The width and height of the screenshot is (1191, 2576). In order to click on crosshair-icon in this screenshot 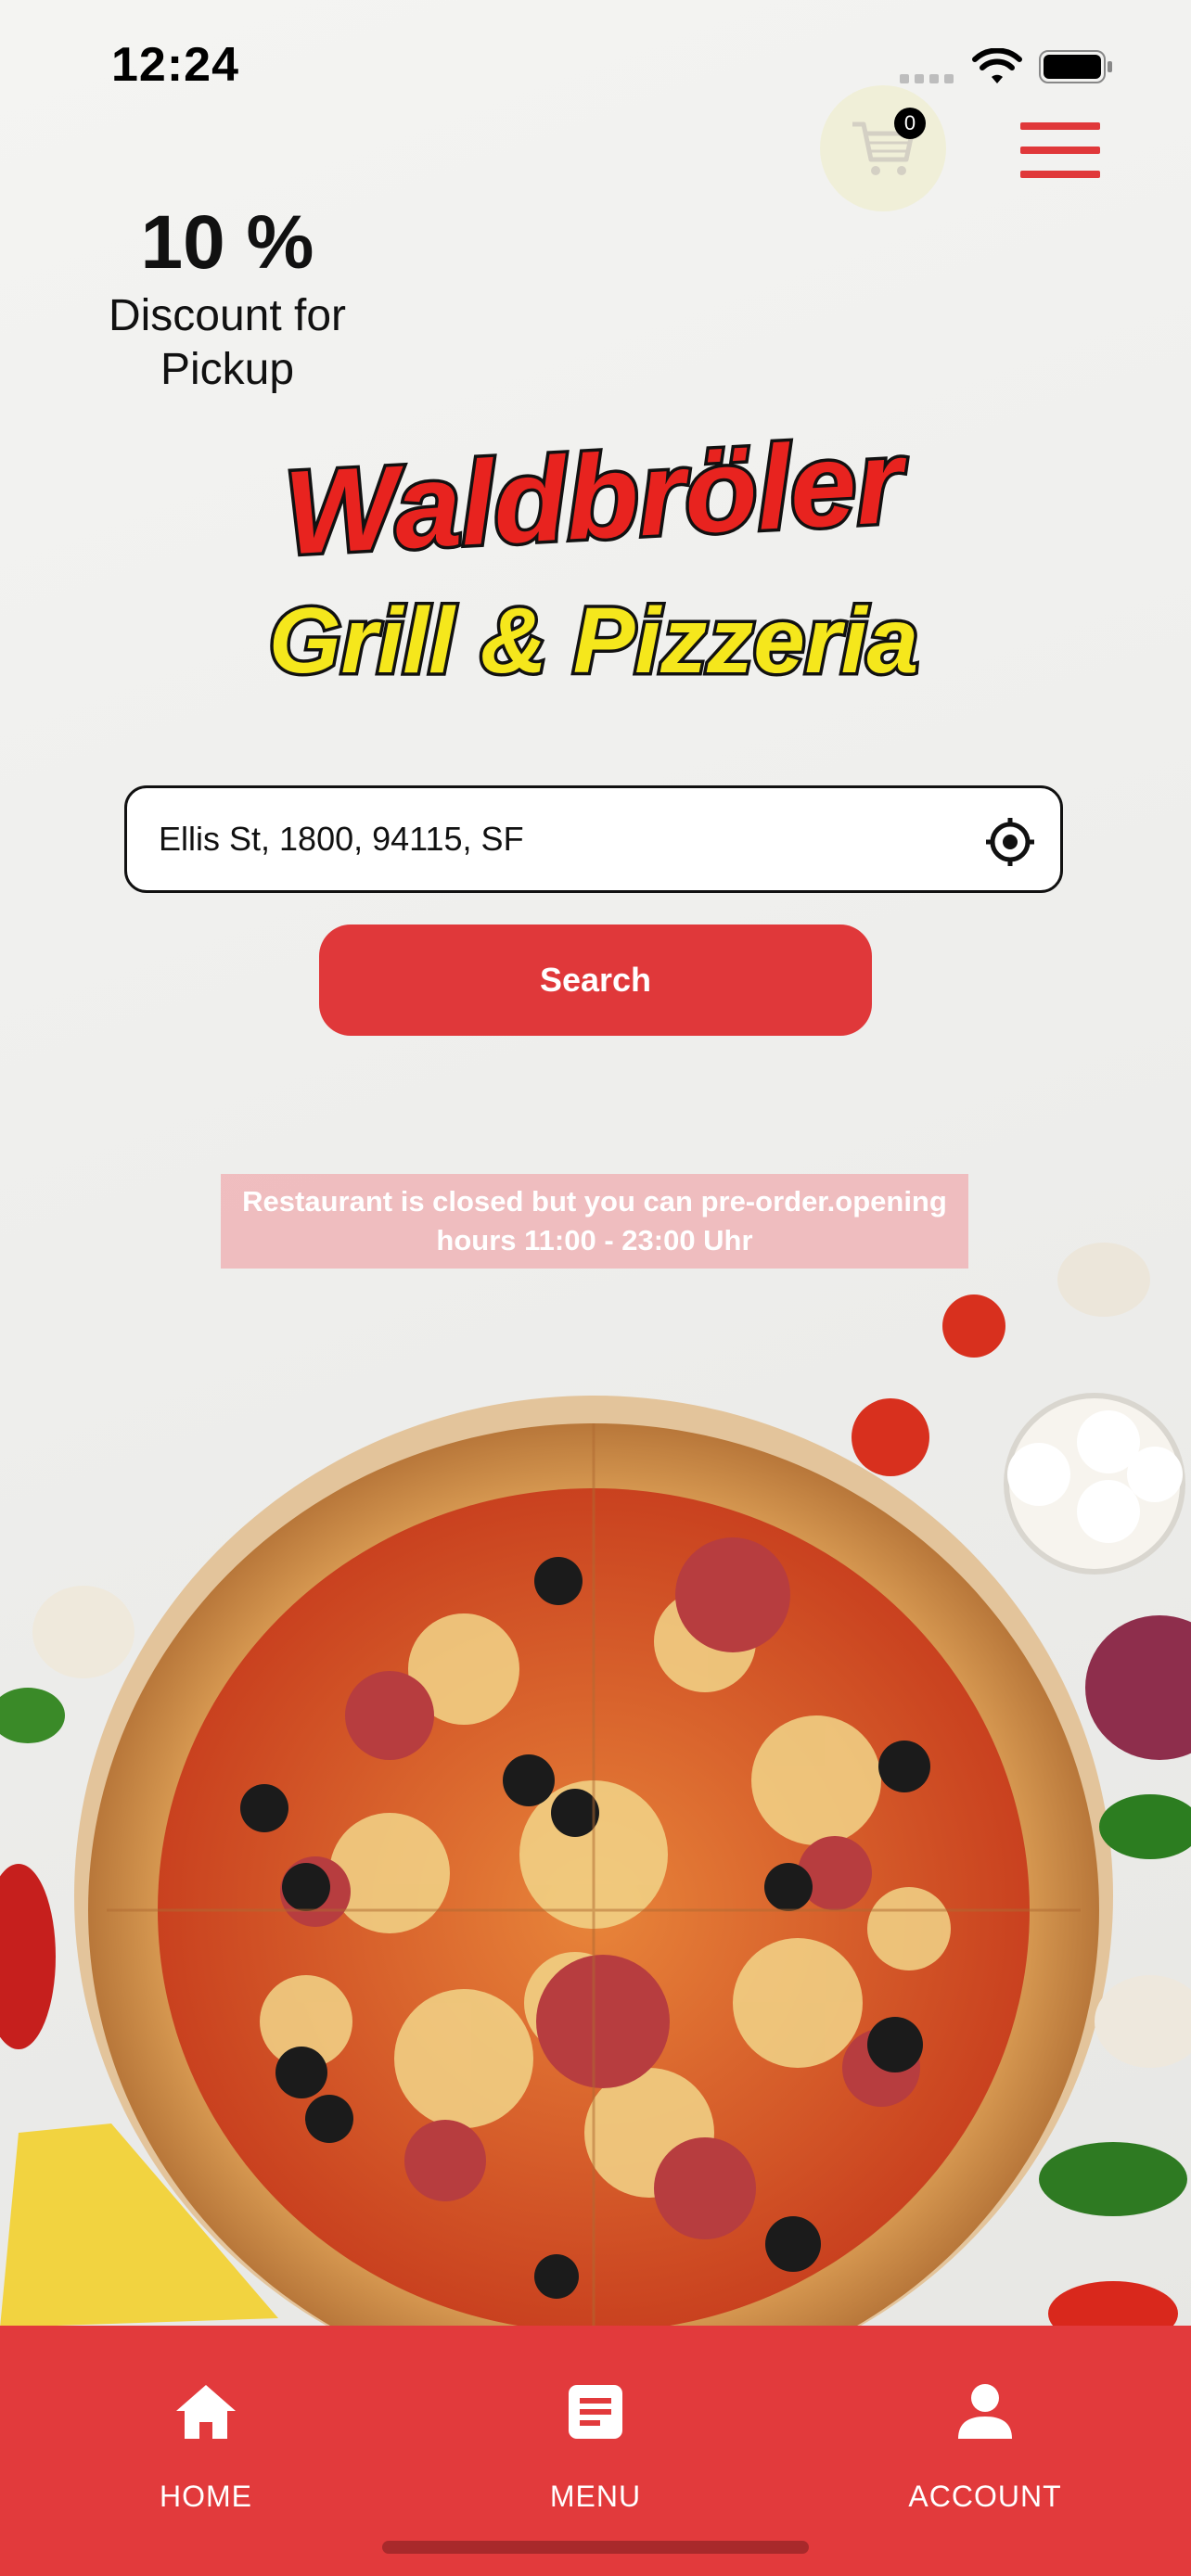, I will do `click(1010, 842)`.